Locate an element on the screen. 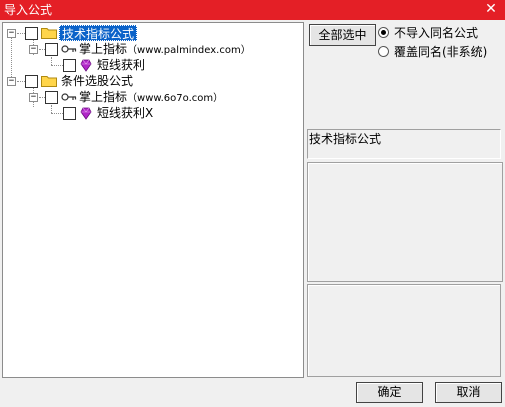  radio-no-import: 不导入同名公式 is located at coordinates (440, 33).